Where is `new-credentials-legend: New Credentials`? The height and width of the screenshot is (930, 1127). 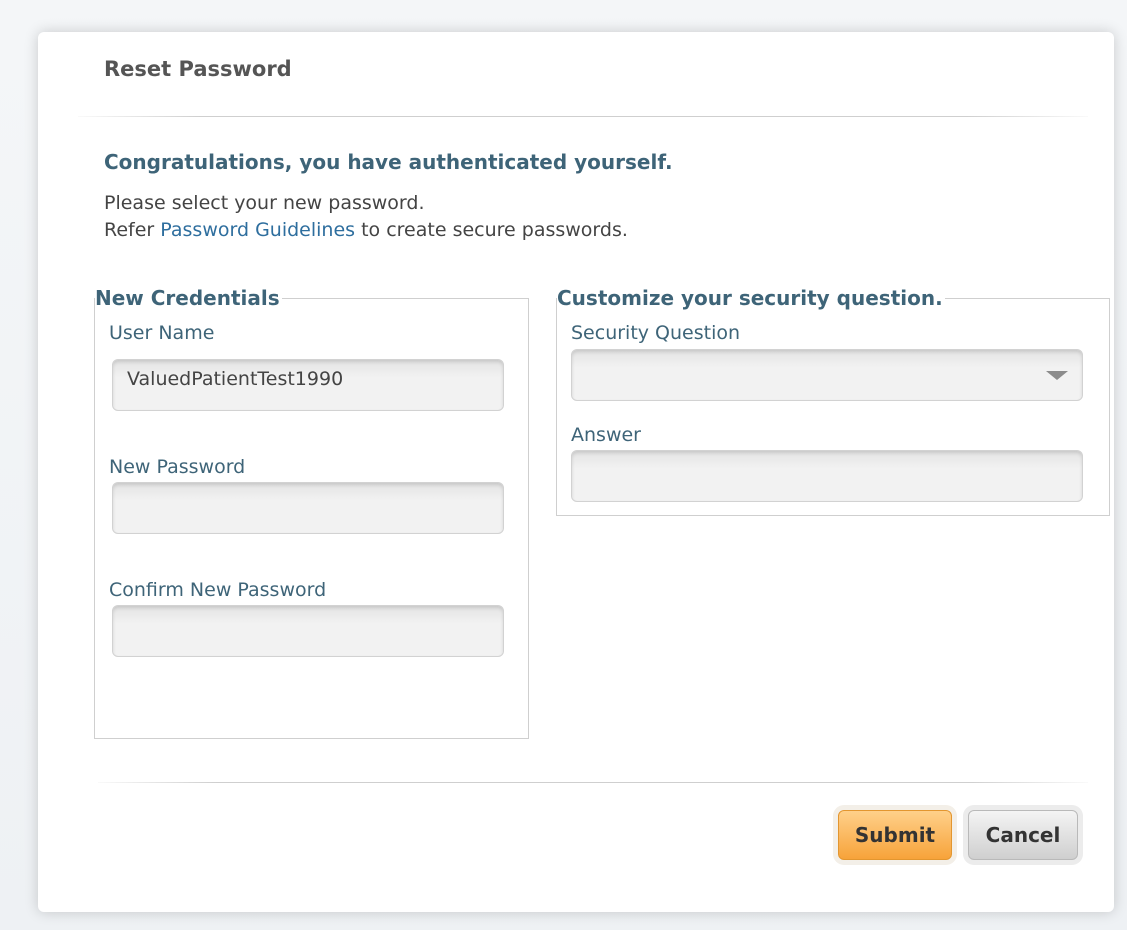 new-credentials-legend: New Credentials is located at coordinates (188, 298).